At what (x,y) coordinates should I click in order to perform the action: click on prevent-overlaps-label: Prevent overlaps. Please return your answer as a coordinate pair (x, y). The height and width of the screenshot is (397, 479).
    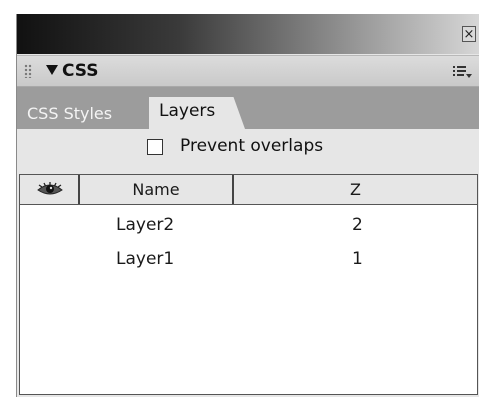
    Looking at the image, I should click on (251, 146).